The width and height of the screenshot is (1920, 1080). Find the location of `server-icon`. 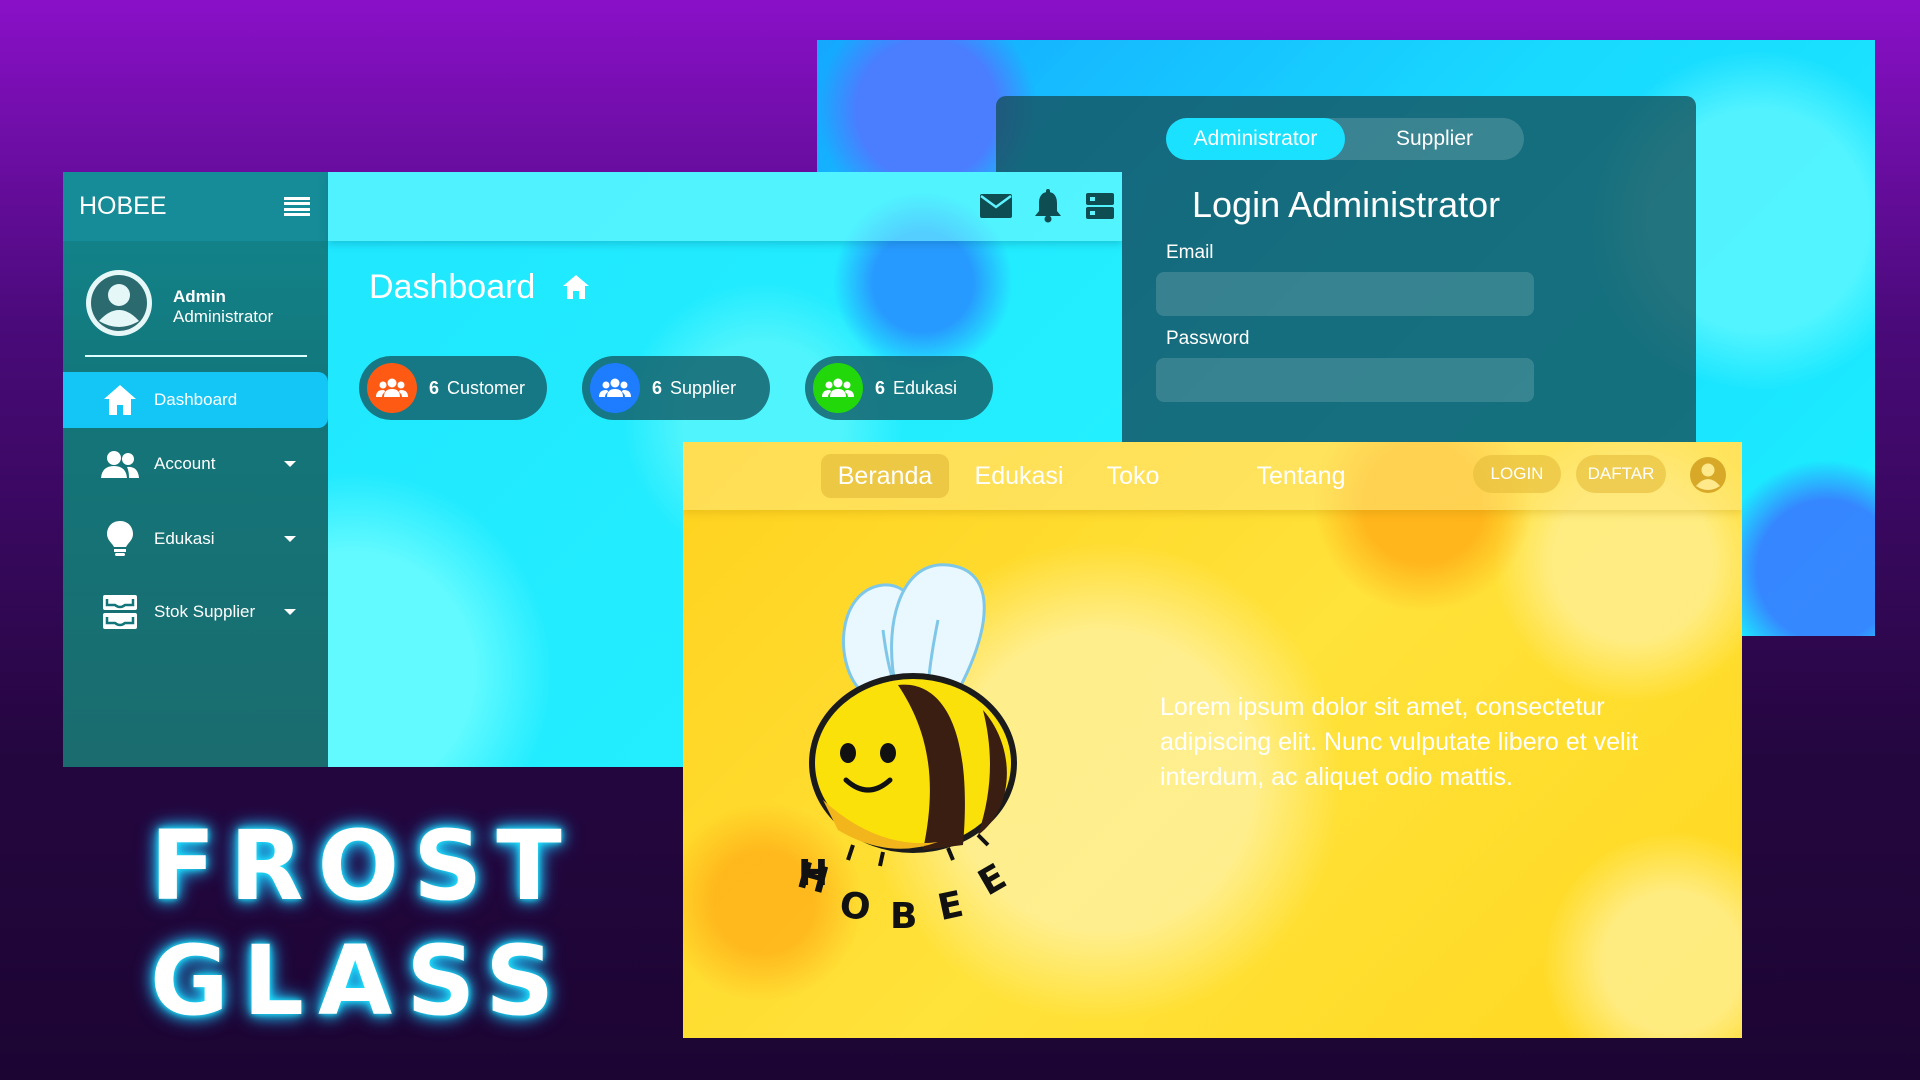

server-icon is located at coordinates (1100, 206).